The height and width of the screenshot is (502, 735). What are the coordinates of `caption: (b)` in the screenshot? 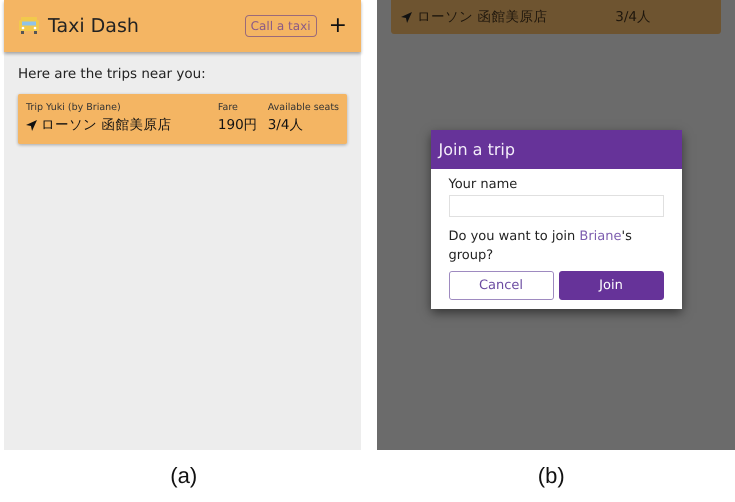 It's located at (551, 476).